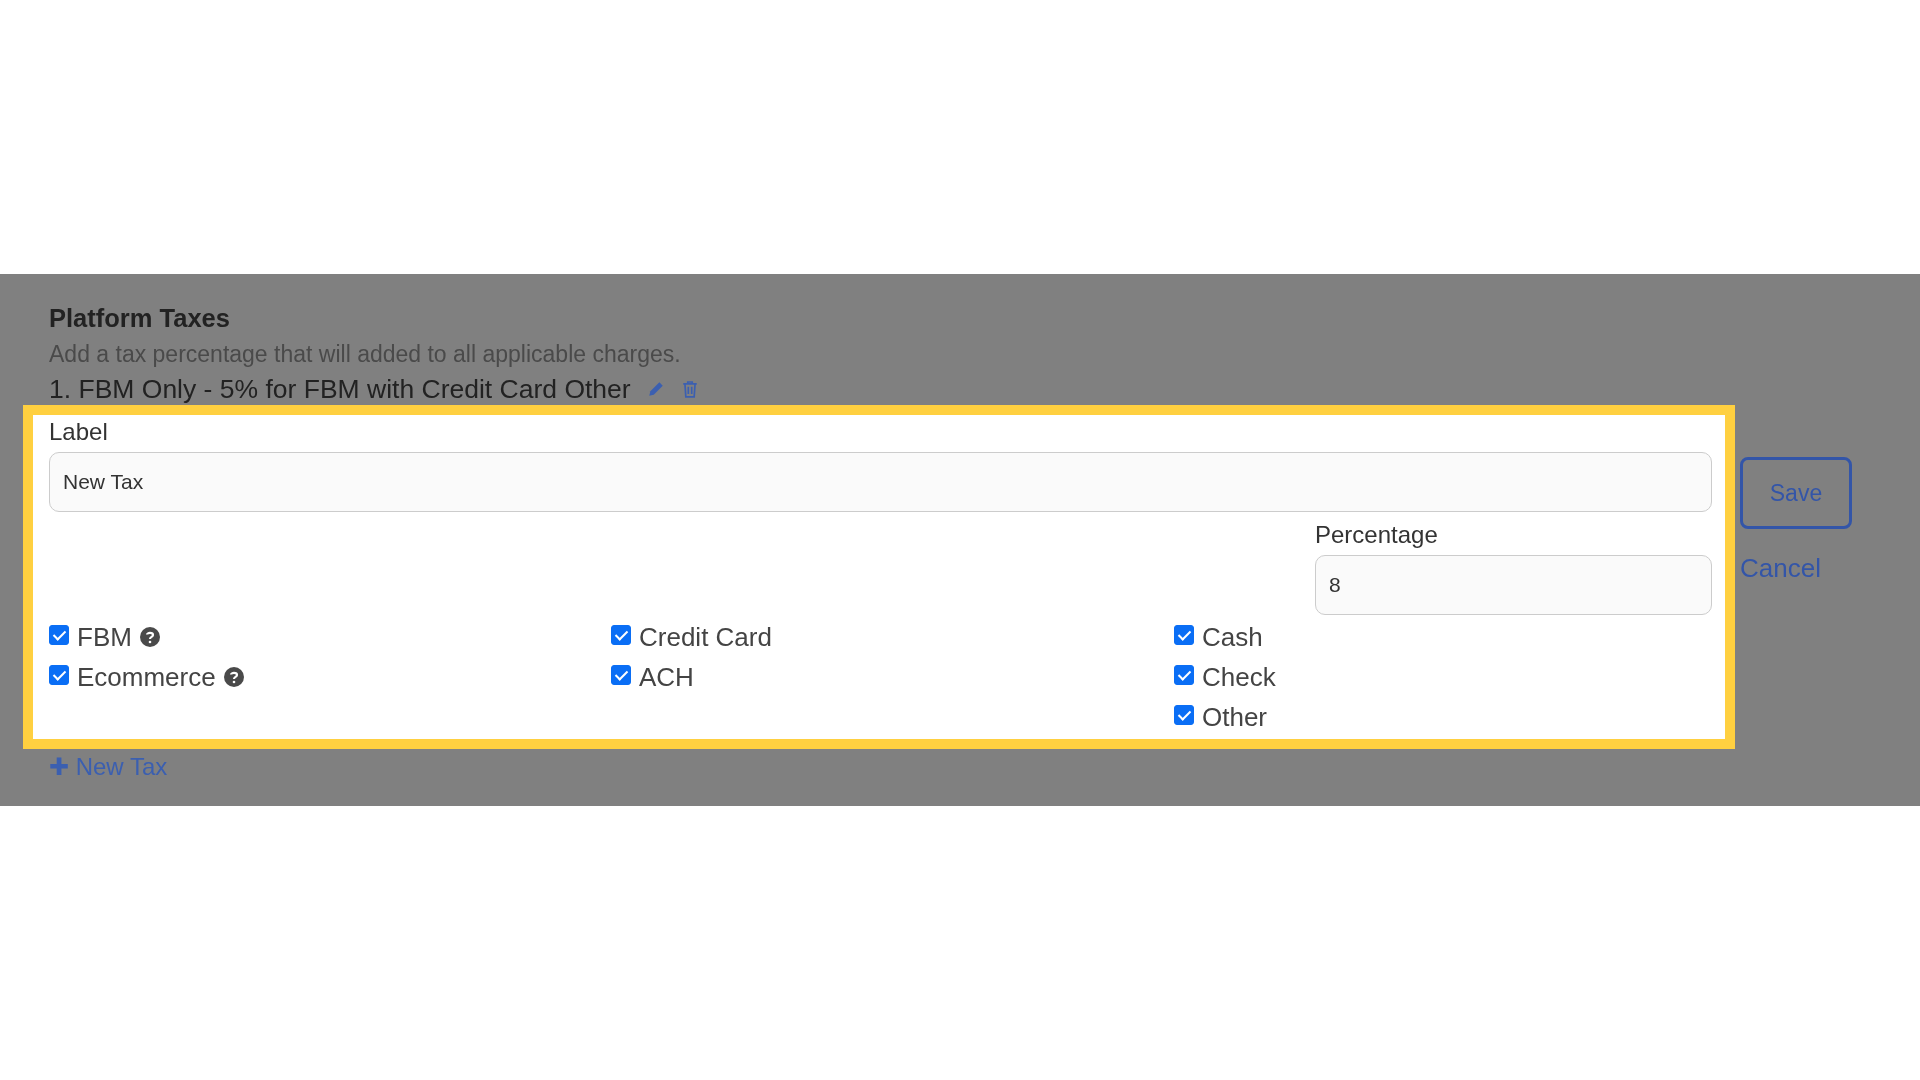 This screenshot has width=1920, height=1080. What do you see at coordinates (880, 482) in the screenshot?
I see `label-input-field: New Tax` at bounding box center [880, 482].